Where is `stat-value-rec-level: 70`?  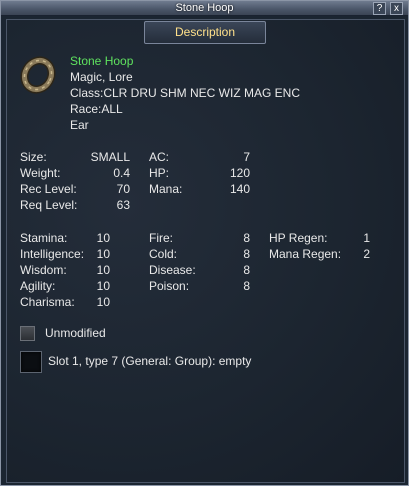 stat-value-rec-level: 70 is located at coordinates (123, 189).